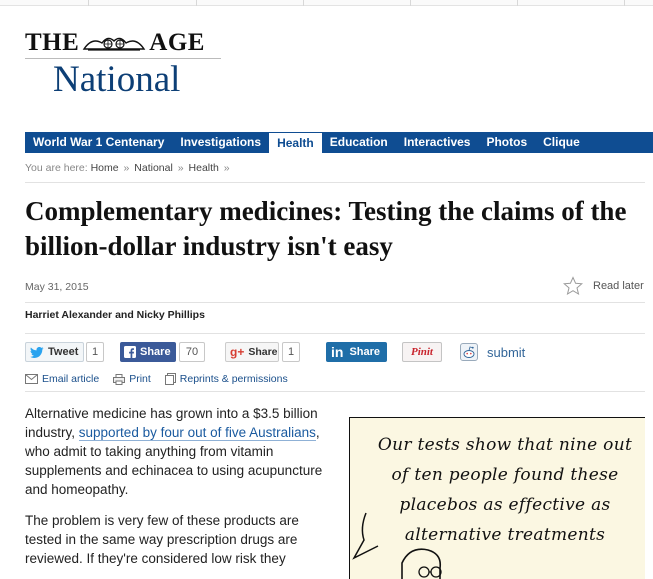 The image size is (653, 579). I want to click on reddit-submit-label: submit, so click(506, 352).